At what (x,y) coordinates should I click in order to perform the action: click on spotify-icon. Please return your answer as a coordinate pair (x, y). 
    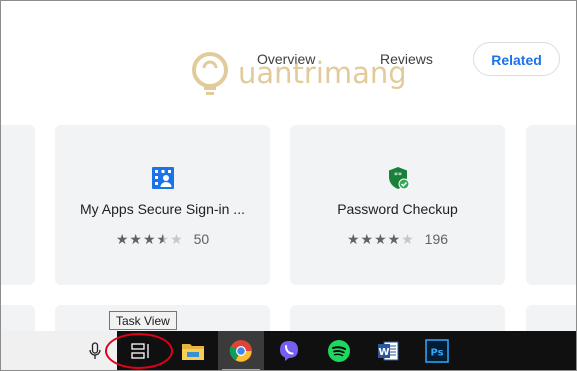
    Looking at the image, I should click on (339, 351).